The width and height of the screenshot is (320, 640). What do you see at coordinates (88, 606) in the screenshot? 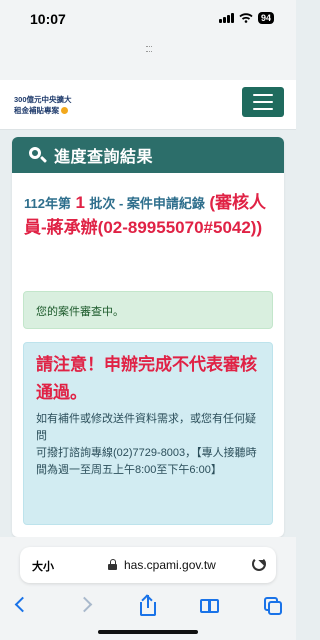
I see `forward-icon` at bounding box center [88, 606].